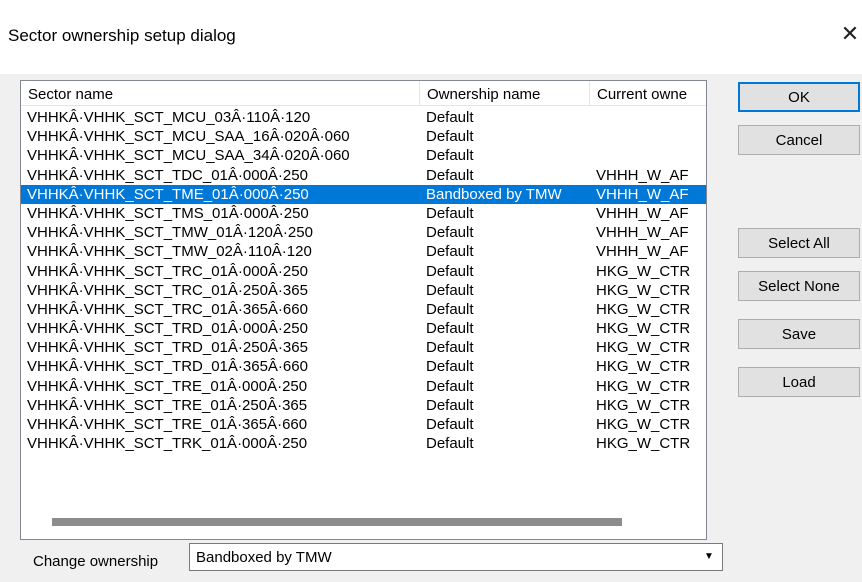 Image resolution: width=862 pixels, height=582 pixels. What do you see at coordinates (168, 213) in the screenshot?
I see `sector-name-cell: VHHKÂ·VHHK_SCT_TMS_01Â·000Â·250` at bounding box center [168, 213].